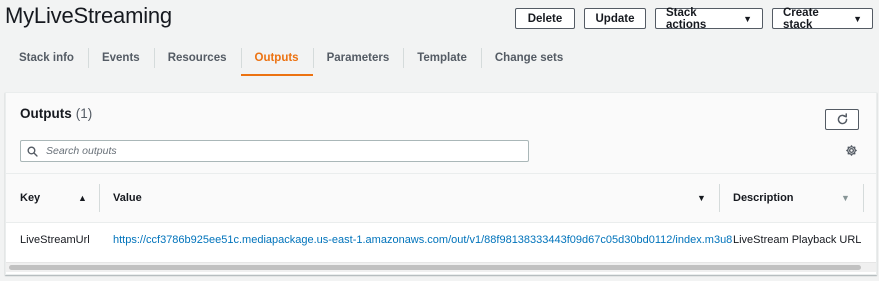 The height and width of the screenshot is (281, 879). Describe the element at coordinates (863, 198) in the screenshot. I see `column-divider` at that location.